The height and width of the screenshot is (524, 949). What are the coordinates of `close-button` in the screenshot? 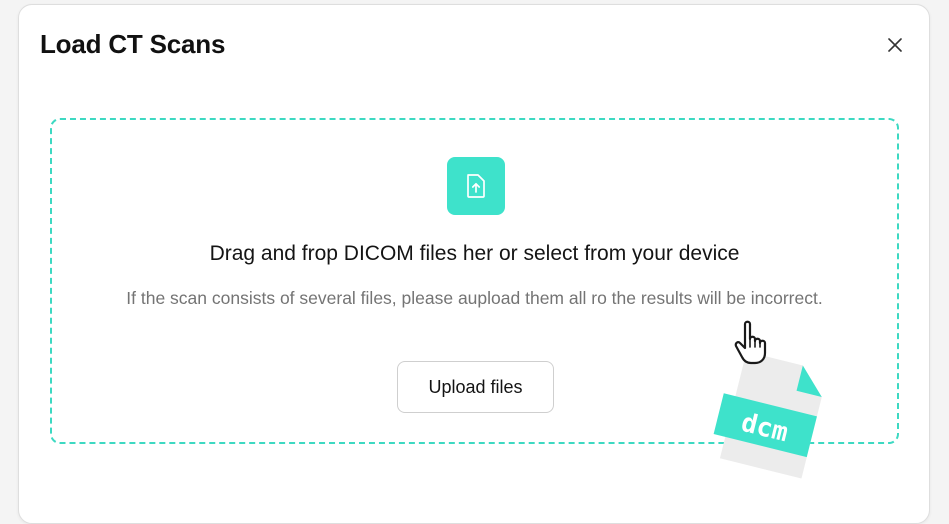 It's located at (895, 45).